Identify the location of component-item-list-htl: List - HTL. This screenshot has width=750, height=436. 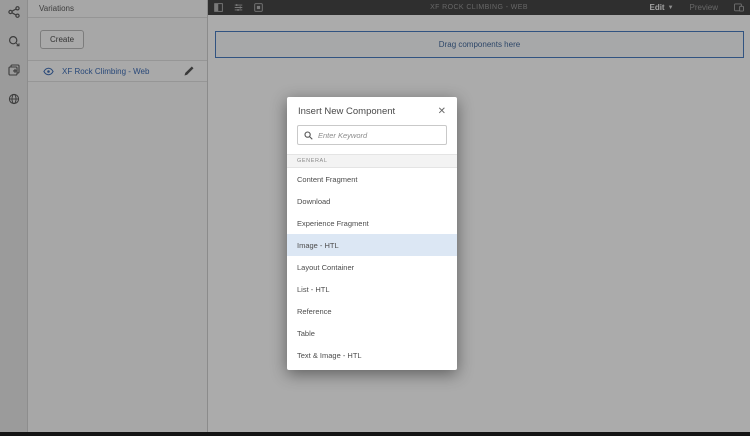
(372, 289).